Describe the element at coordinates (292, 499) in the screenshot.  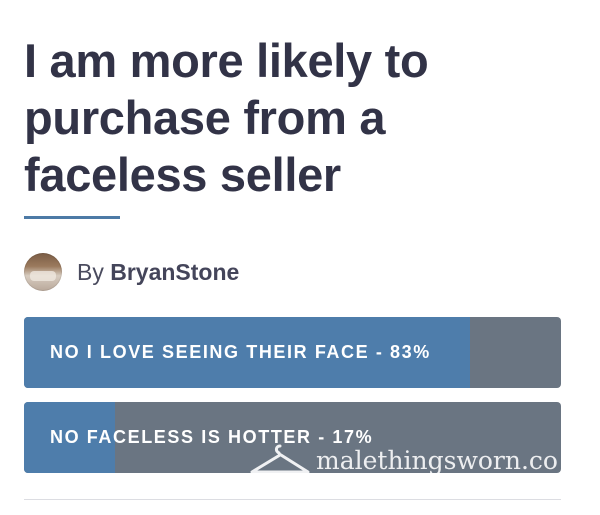
I see `section-divider` at that location.